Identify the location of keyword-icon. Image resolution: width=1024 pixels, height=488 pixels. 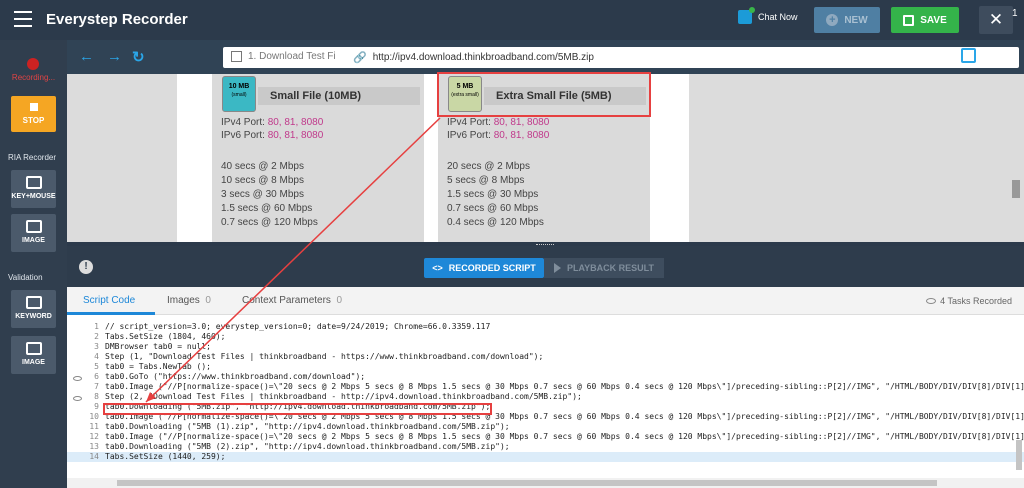
(33, 302).